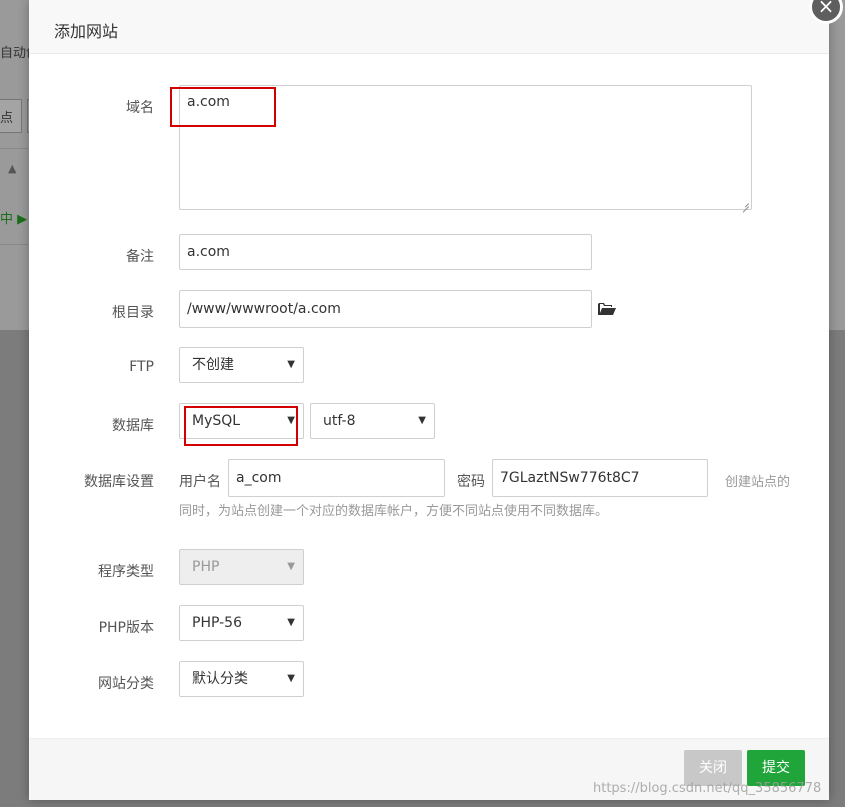 The height and width of the screenshot is (807, 845). I want to click on domain-highlight-box, so click(223, 107).